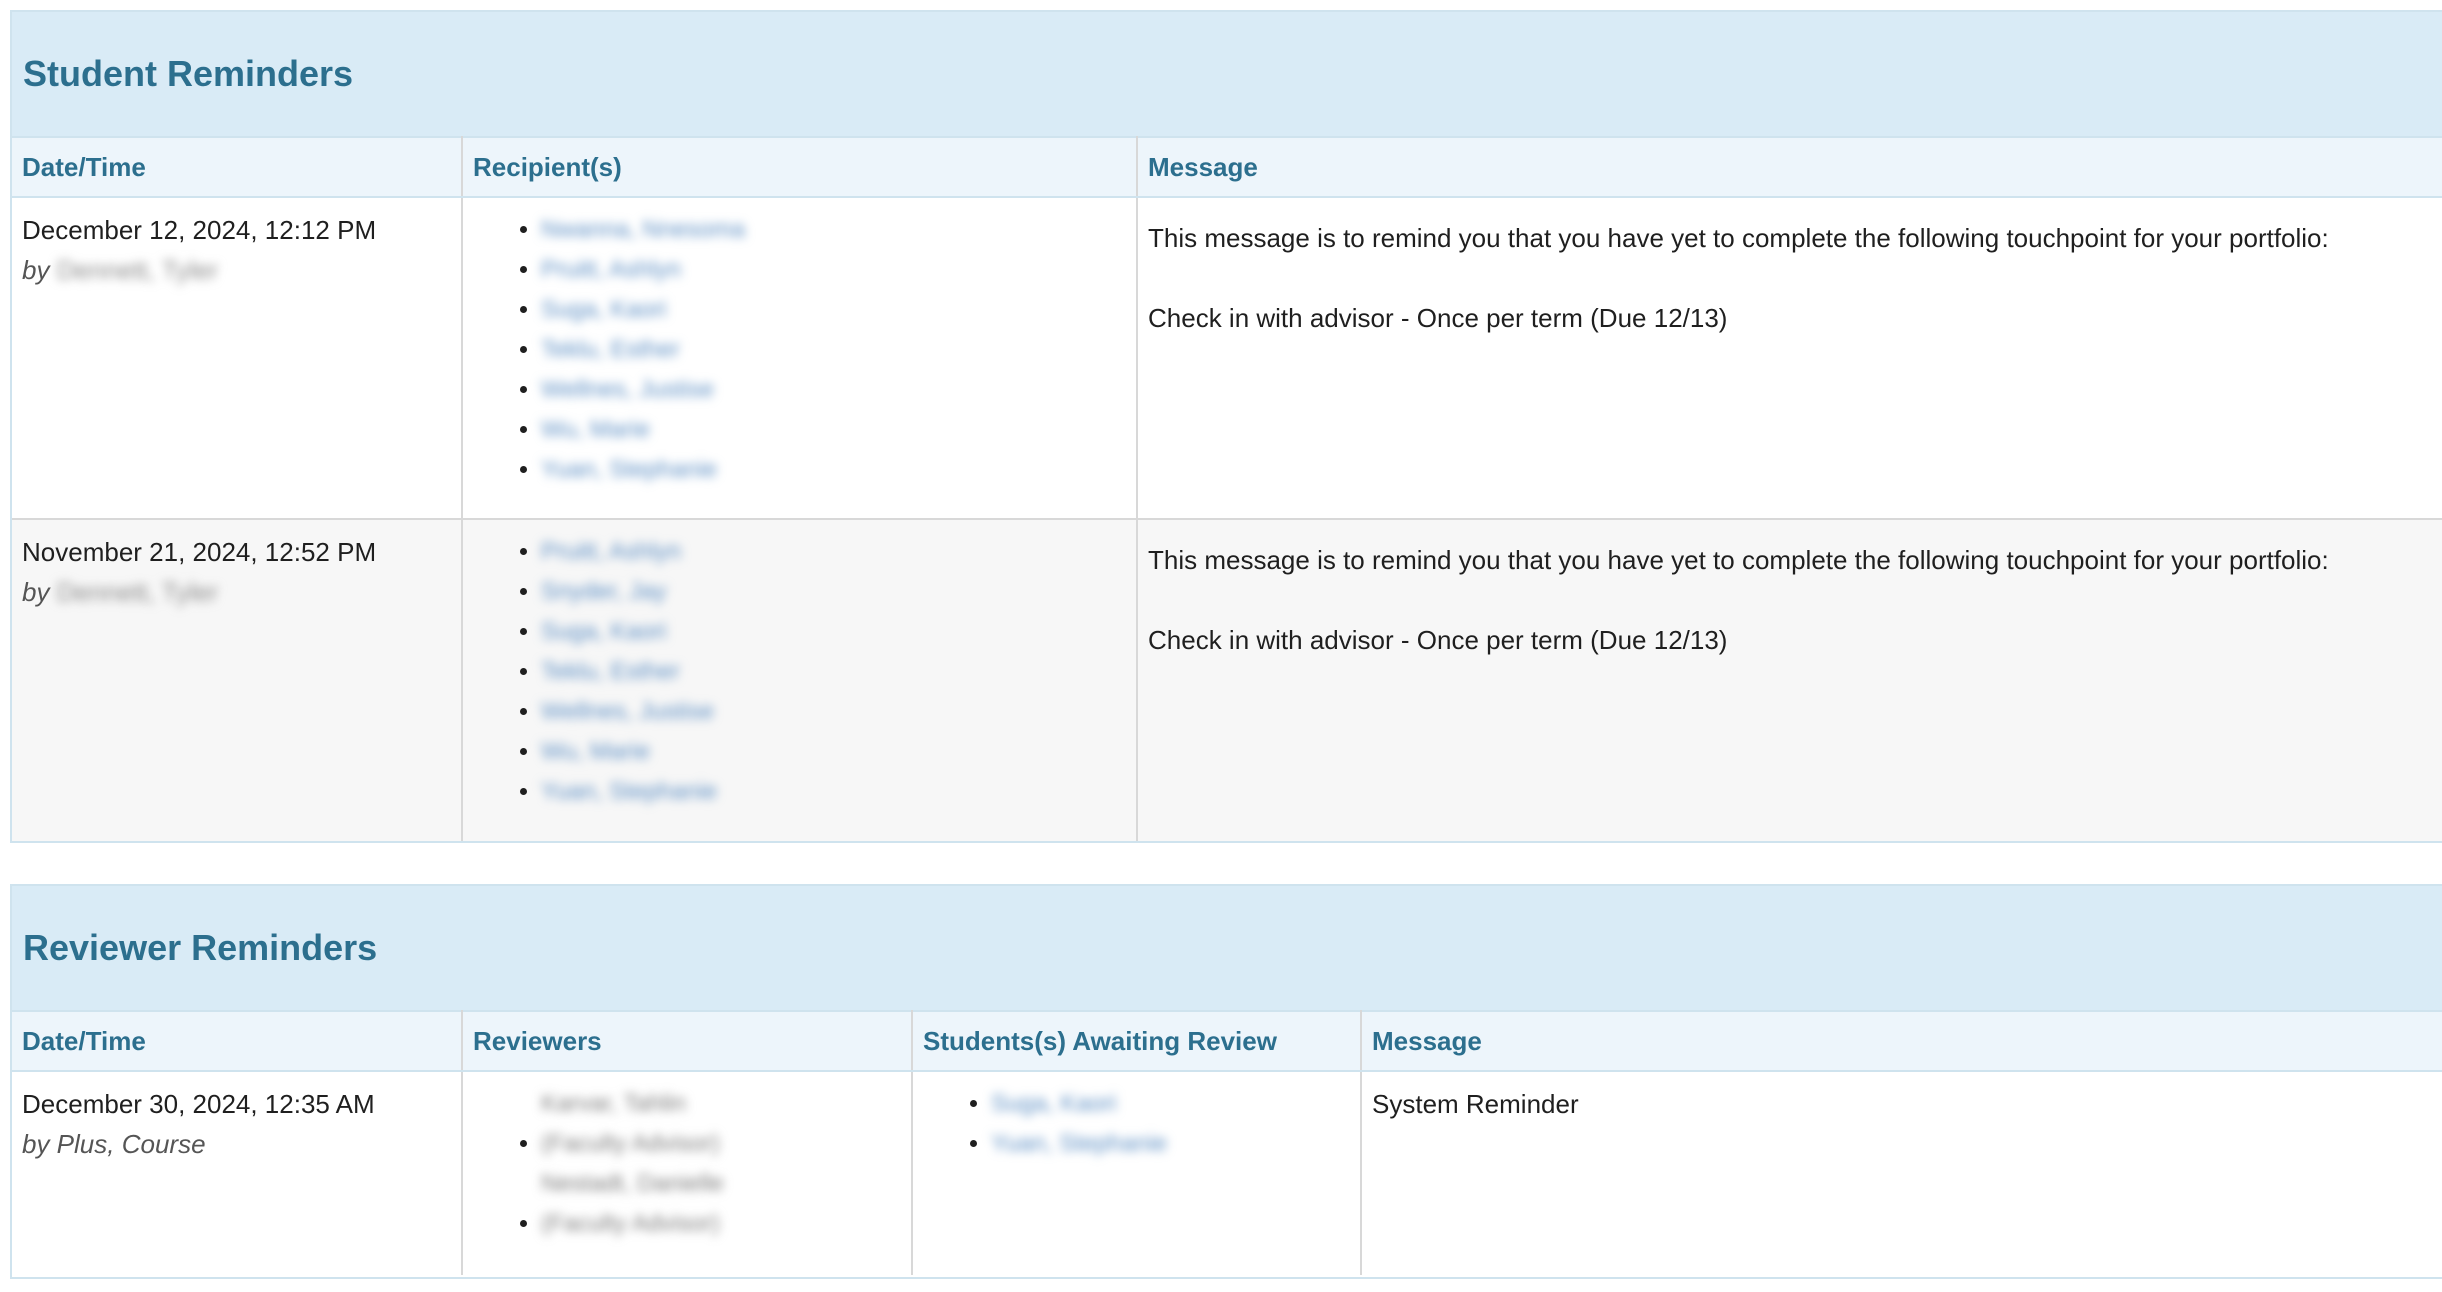  What do you see at coordinates (833, 230) in the screenshot?
I see `list-item: Nwanna, Nnesoma` at bounding box center [833, 230].